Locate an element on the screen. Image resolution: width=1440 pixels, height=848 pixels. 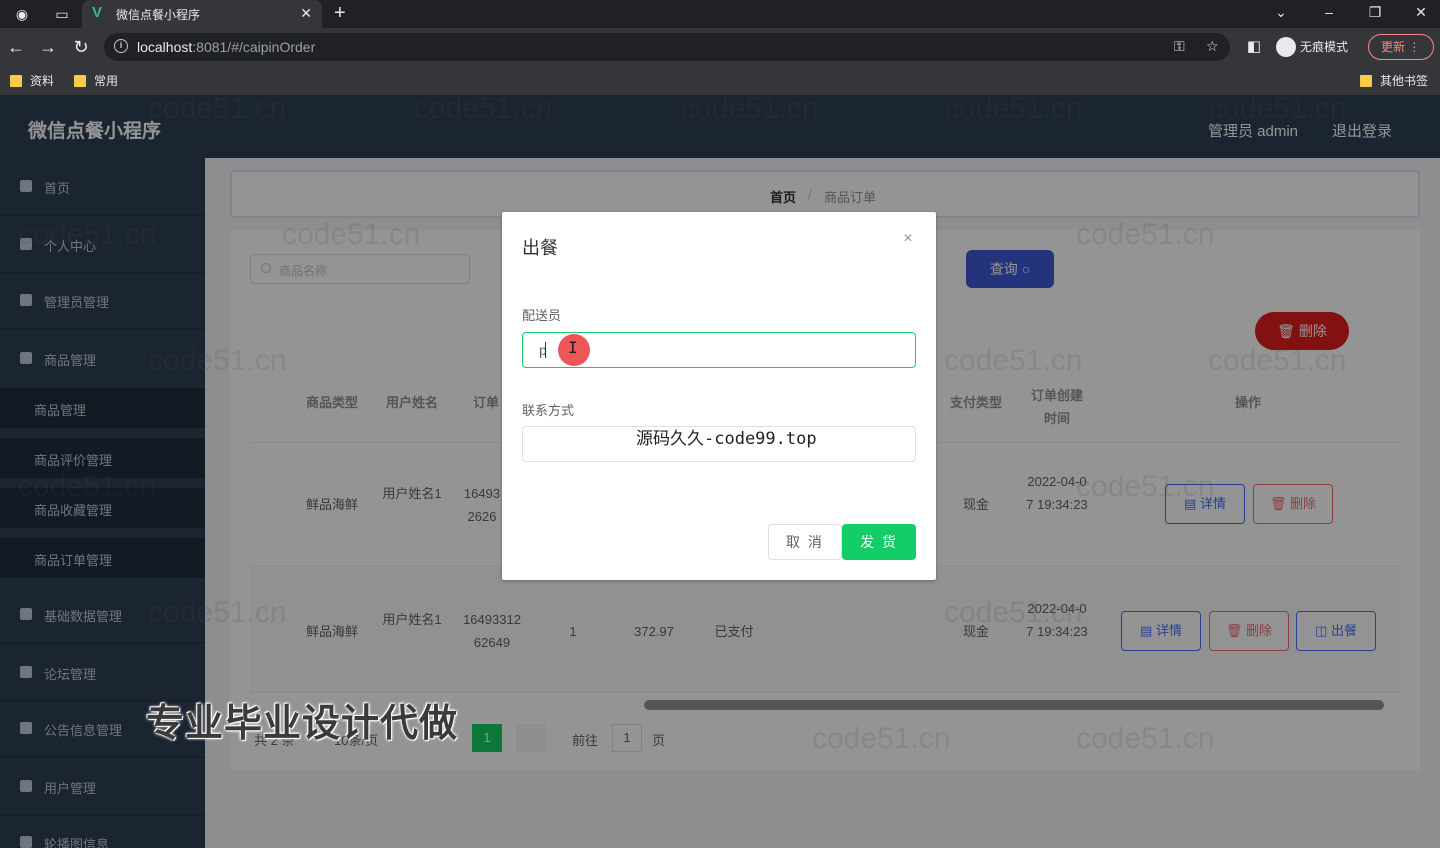
incognito-indicator: 无痕模式 is located at coordinates (1313, 47).